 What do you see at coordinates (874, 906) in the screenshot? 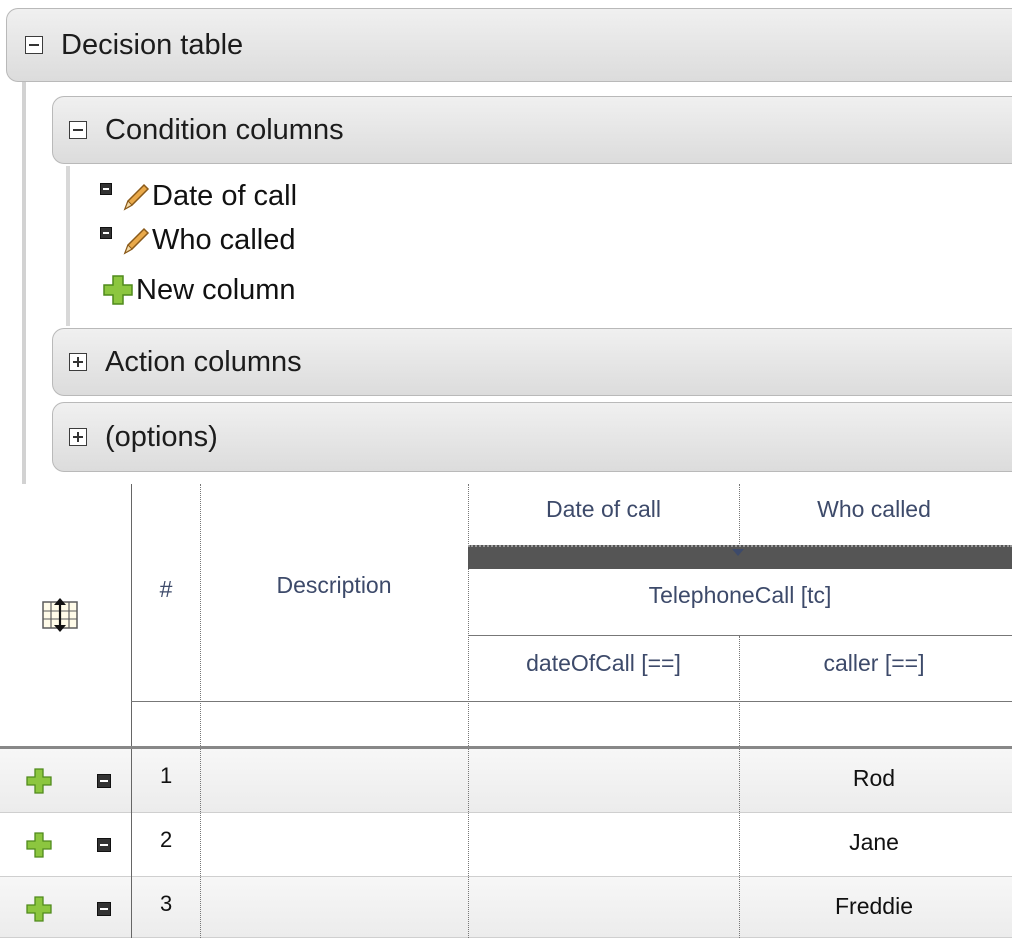
I see `who-called-cell: Freddie` at bounding box center [874, 906].